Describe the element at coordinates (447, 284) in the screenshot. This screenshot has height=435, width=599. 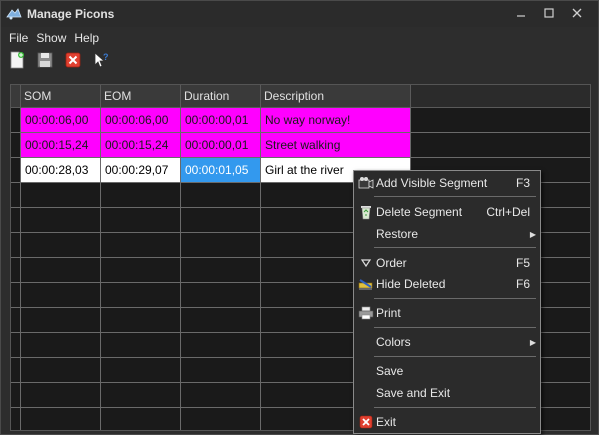
I see `menu-item-hide-deleted: Hide Deleted F6` at that location.